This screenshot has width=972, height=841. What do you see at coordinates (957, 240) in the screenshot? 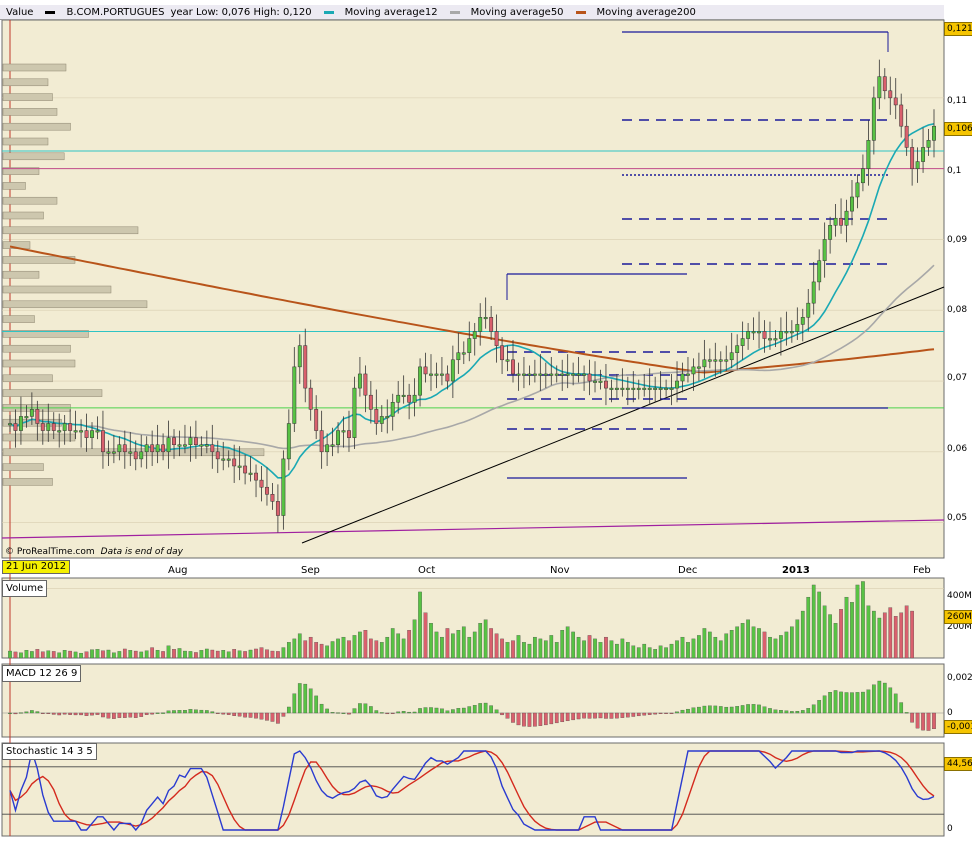
I see `y-tick-label: 0,09` at bounding box center [957, 240].